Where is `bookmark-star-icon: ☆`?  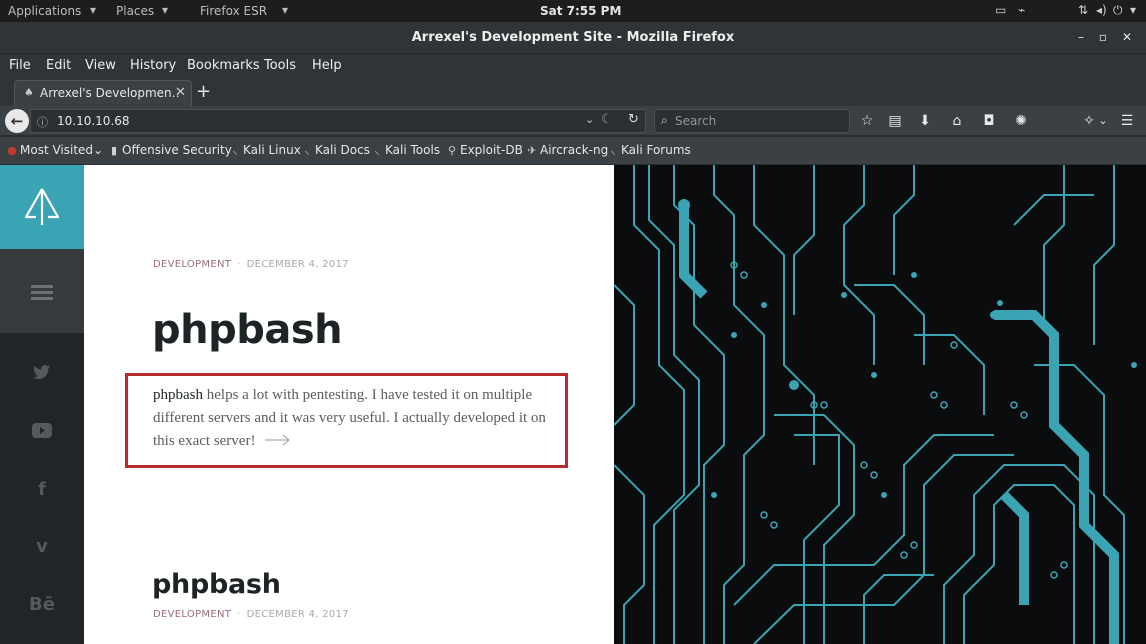
bookmark-star-icon: ☆ is located at coordinates (867, 121).